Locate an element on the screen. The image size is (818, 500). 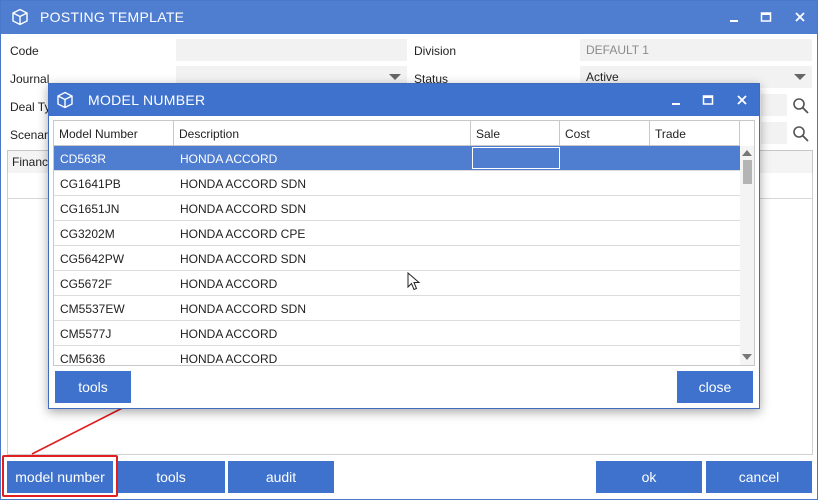
vertical-scrollbar is located at coordinates (747, 255).